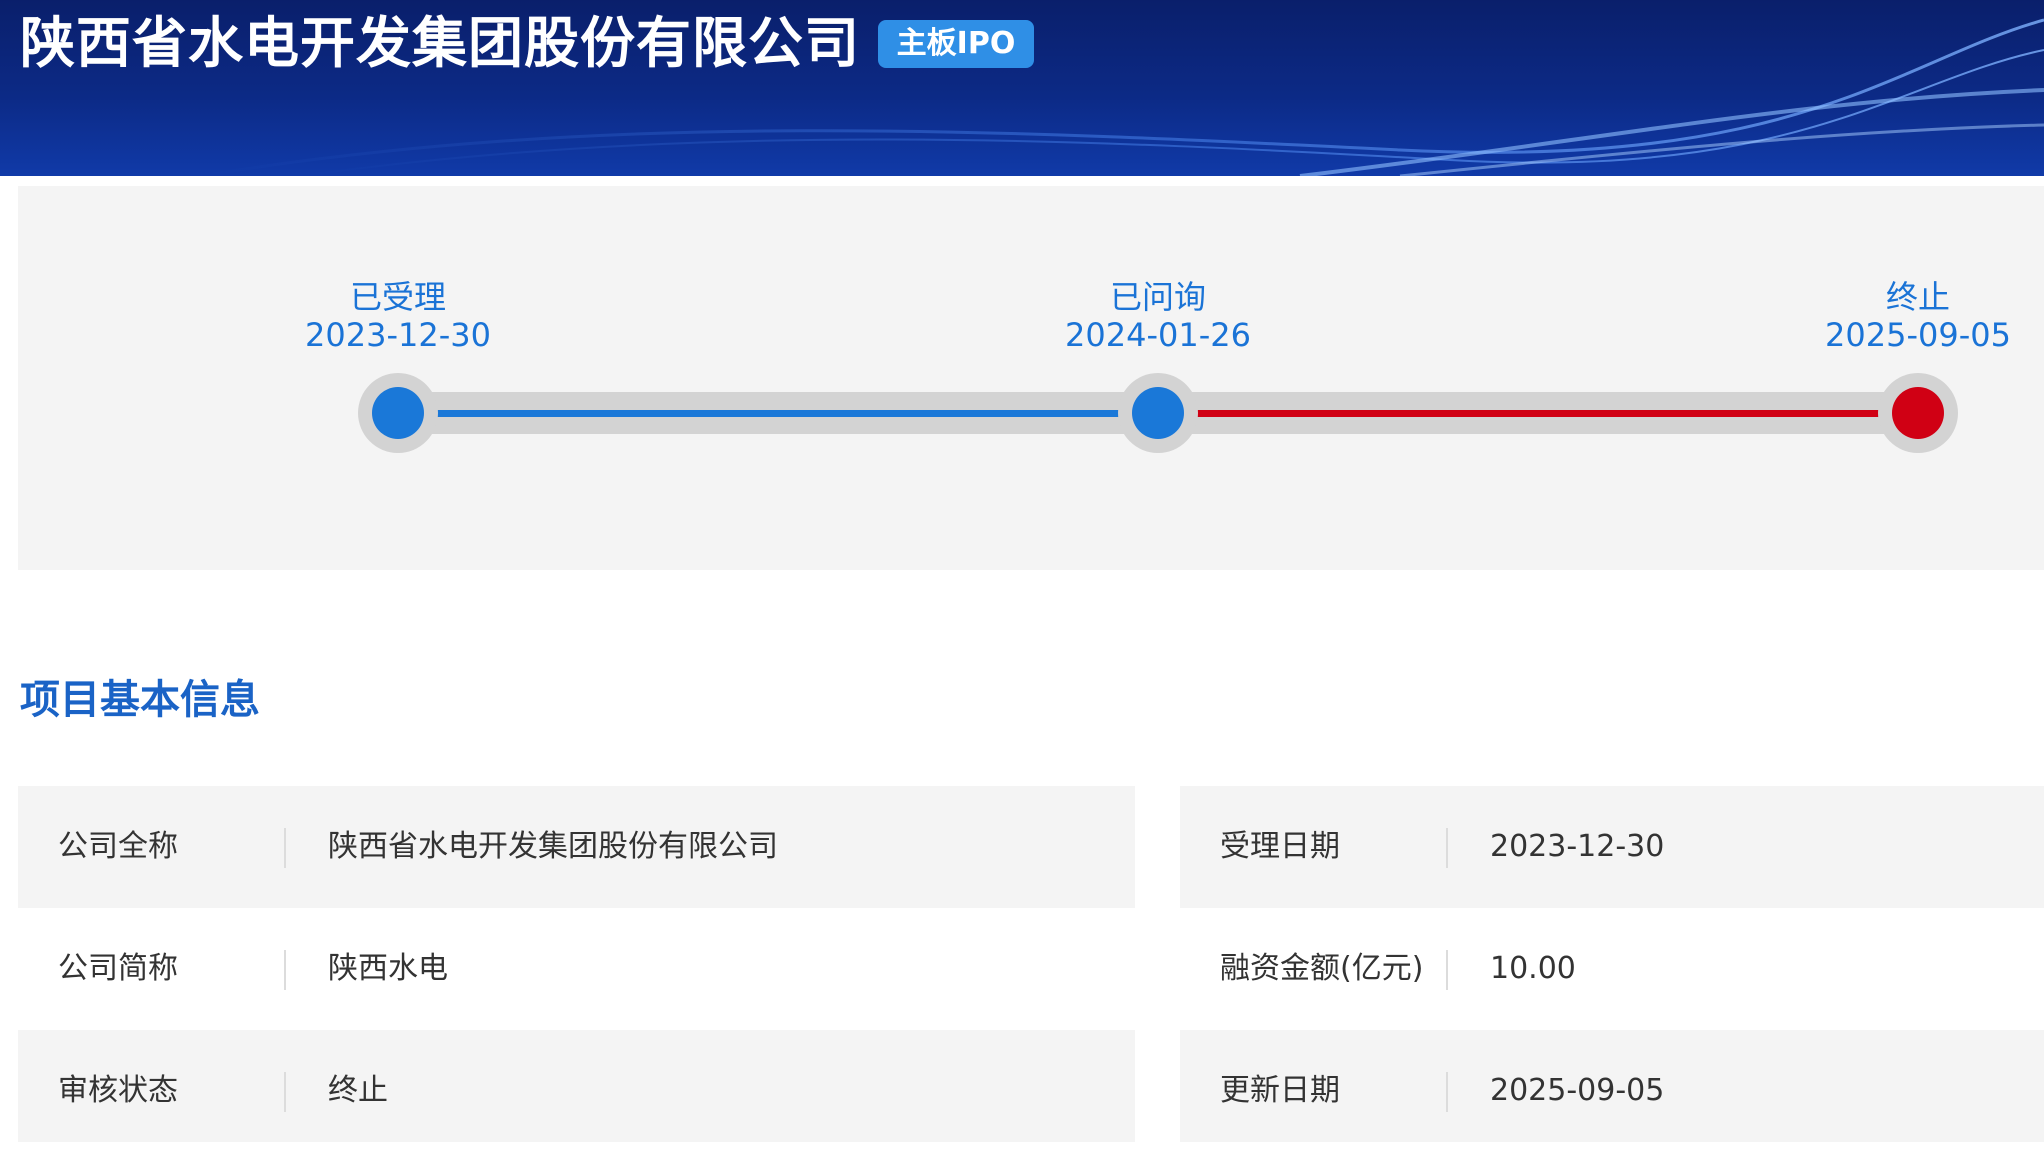  Describe the element at coordinates (140, 700) in the screenshot. I see `section-title-basic-info: 项目基本信息` at that location.